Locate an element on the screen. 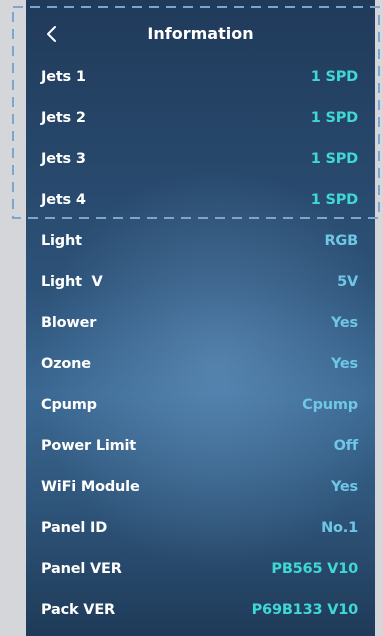 This screenshot has width=383, height=636. info-row-panel-ver: Panel VER PB565 V10 is located at coordinates (200, 569).